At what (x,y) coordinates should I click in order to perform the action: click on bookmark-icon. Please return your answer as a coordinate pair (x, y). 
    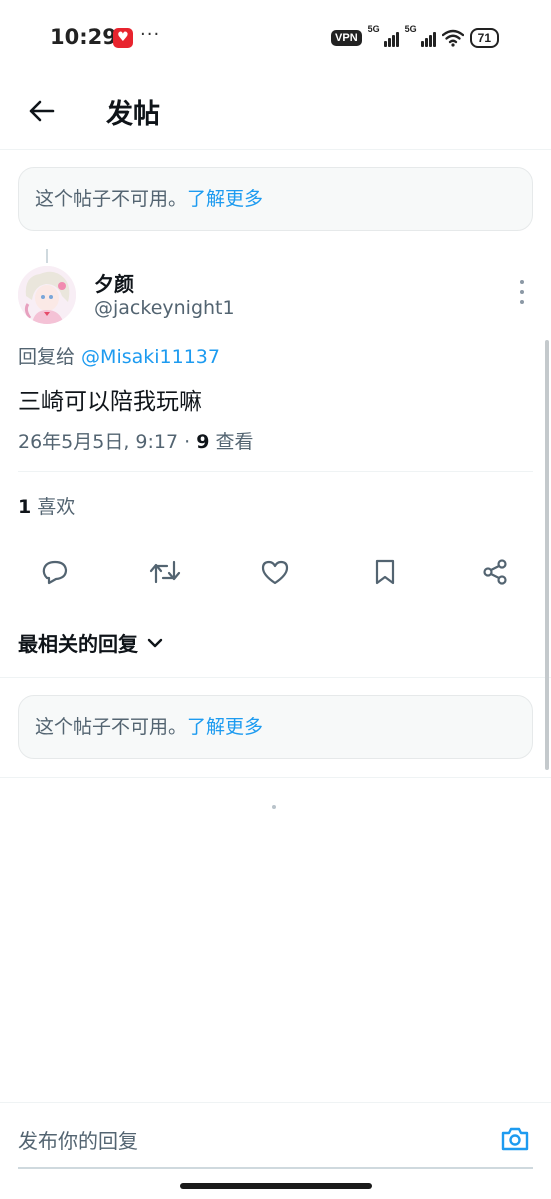
    Looking at the image, I should click on (385, 572).